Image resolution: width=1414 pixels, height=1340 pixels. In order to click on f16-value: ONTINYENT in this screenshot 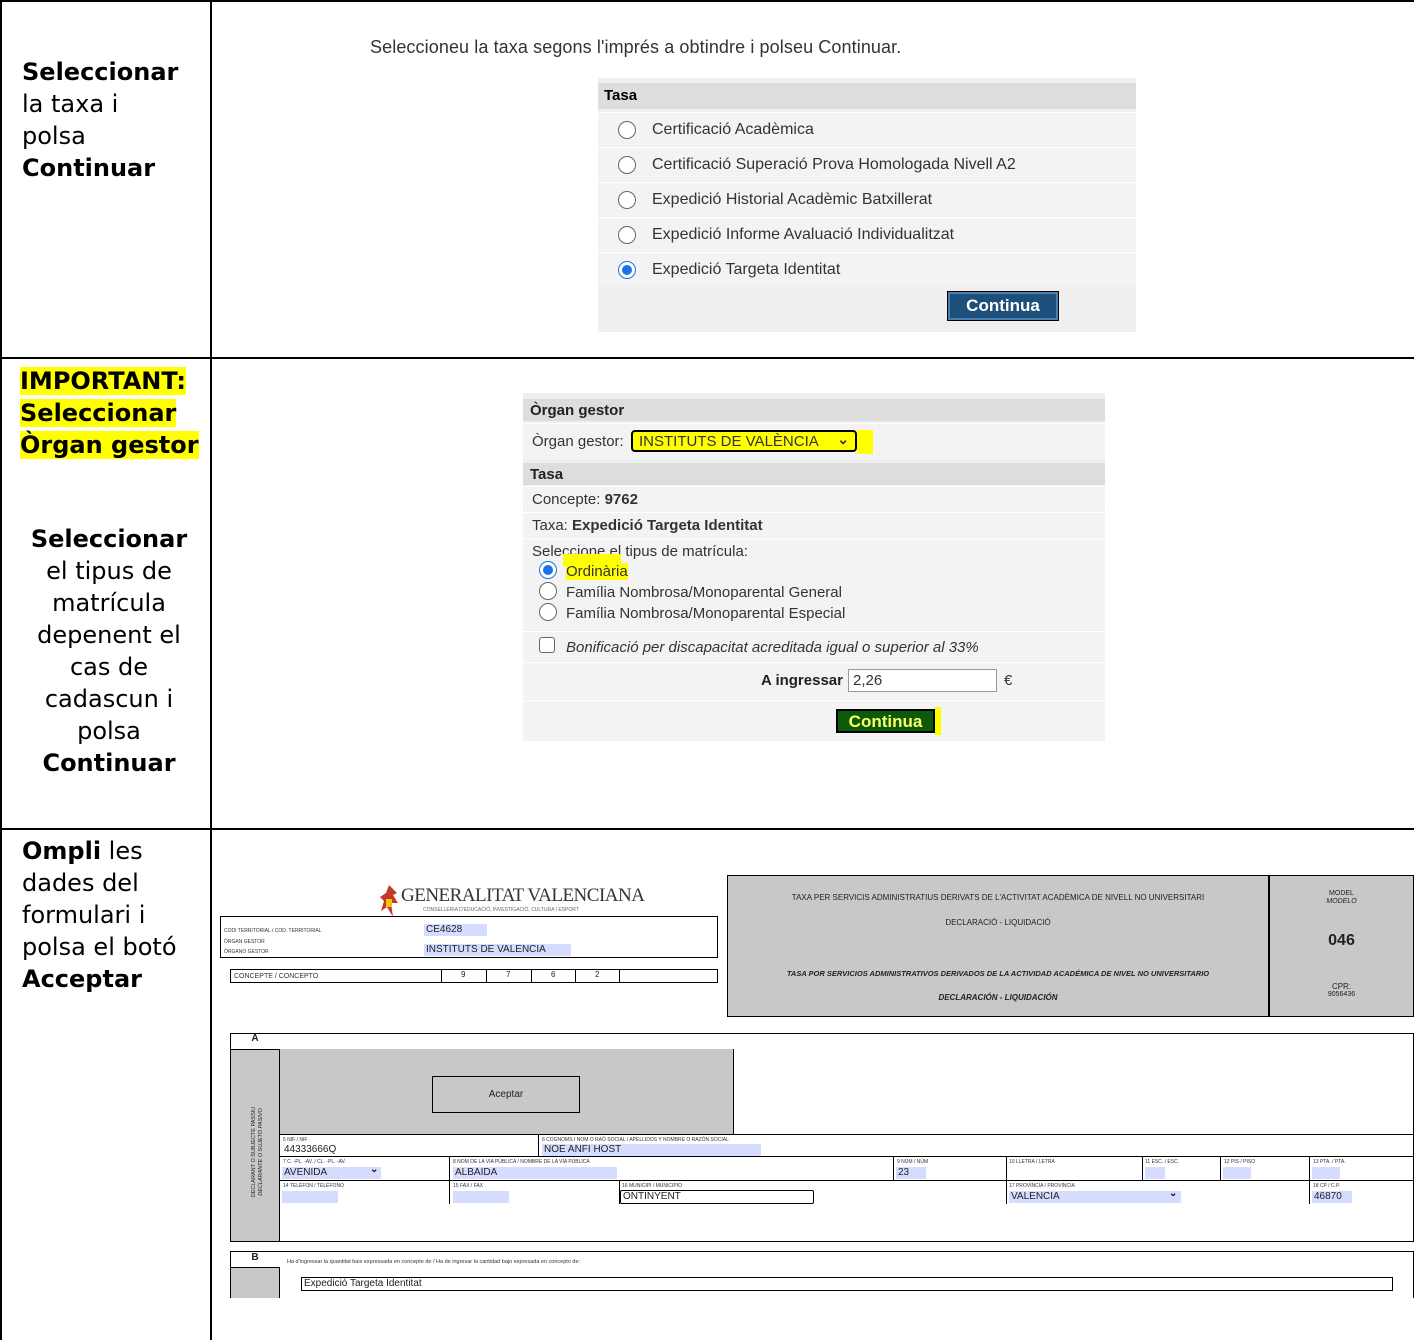, I will do `click(717, 1197)`.